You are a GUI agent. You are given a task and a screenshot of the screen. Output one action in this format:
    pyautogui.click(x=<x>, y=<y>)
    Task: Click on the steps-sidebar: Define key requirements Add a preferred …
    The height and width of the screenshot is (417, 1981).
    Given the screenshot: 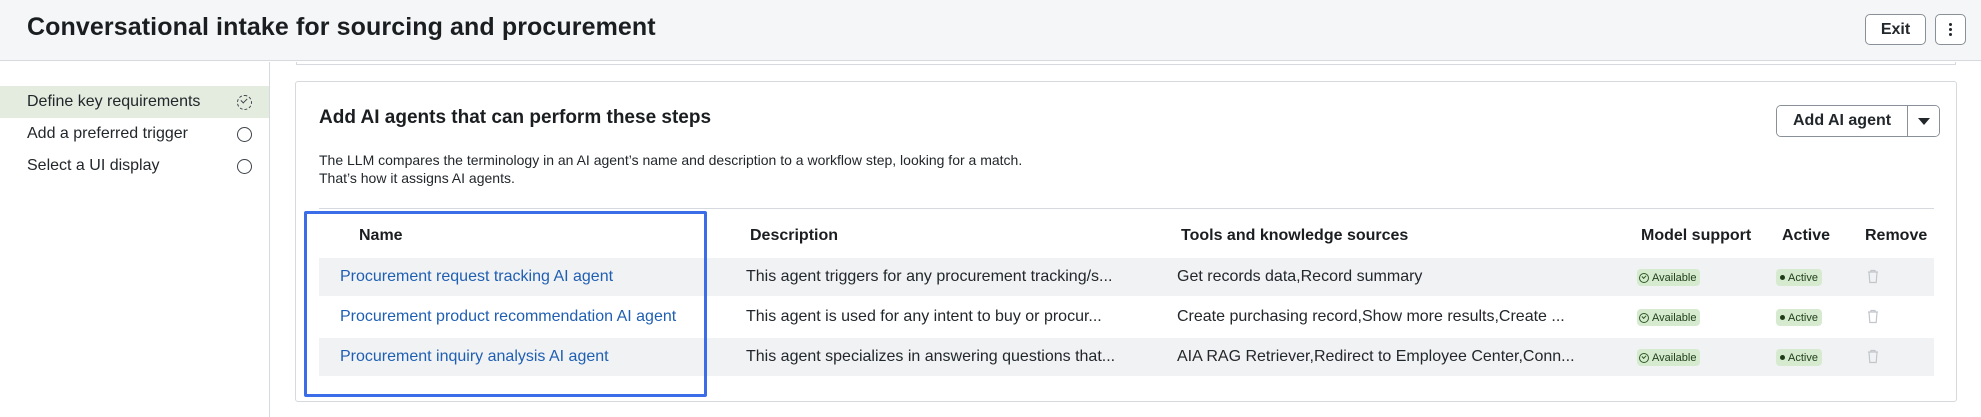 What is the action you would take?
    pyautogui.click(x=135, y=239)
    